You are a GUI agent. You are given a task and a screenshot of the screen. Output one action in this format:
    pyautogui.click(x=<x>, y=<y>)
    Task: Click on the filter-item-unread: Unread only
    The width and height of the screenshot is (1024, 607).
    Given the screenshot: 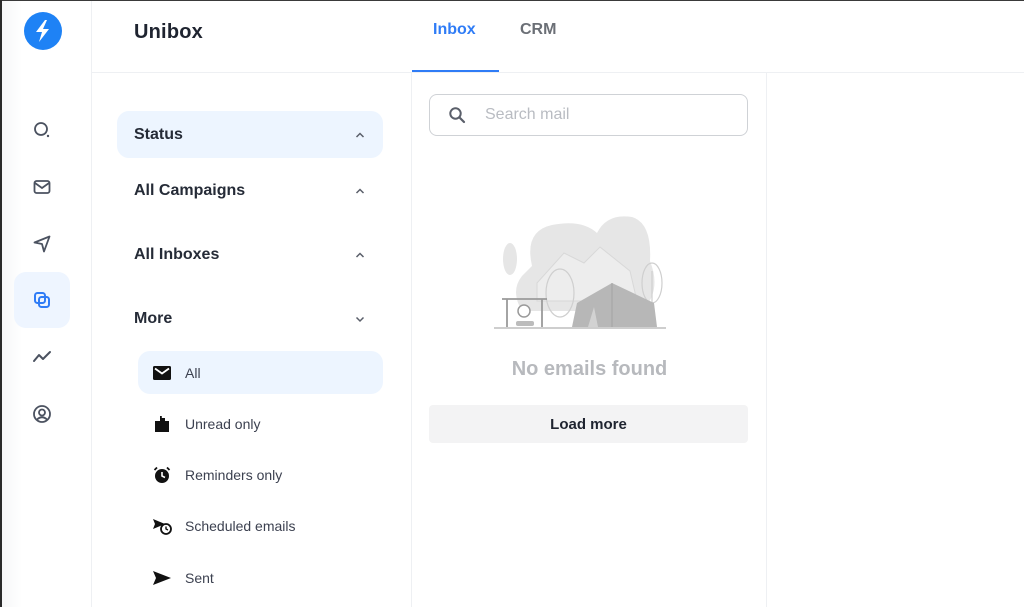 What is the action you would take?
    pyautogui.click(x=260, y=423)
    